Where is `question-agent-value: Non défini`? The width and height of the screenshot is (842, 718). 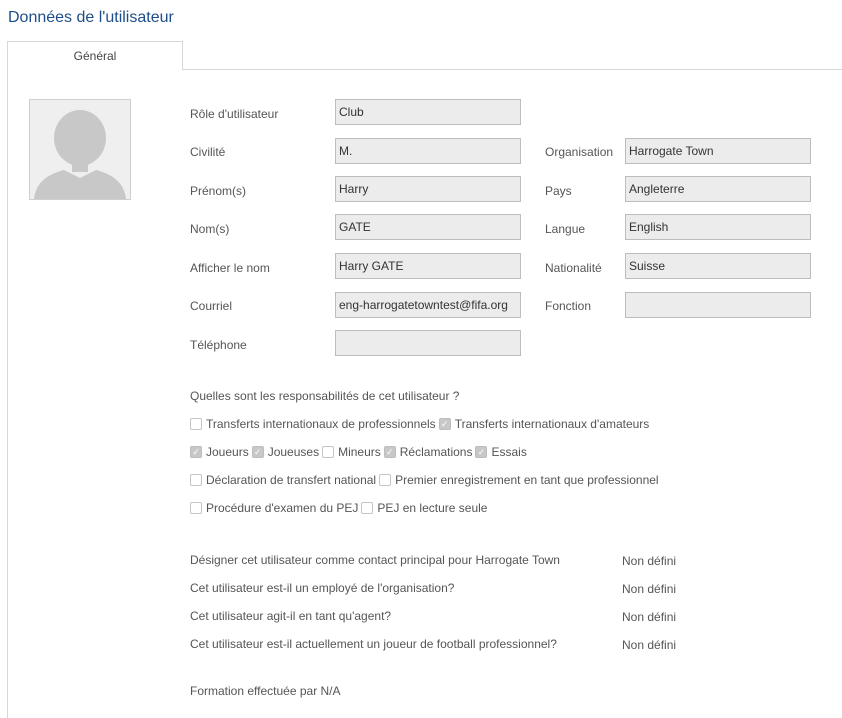 question-agent-value: Non défini is located at coordinates (649, 617).